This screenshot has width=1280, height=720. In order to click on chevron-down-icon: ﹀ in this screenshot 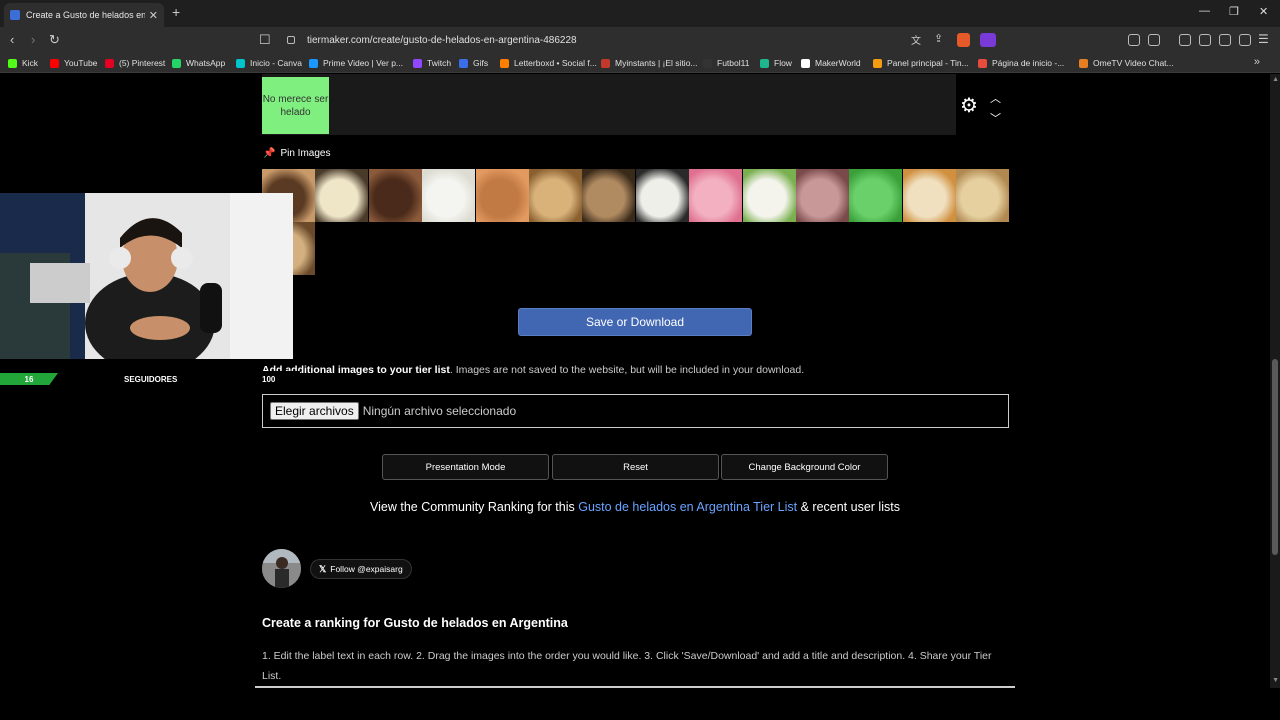, I will do `click(995, 118)`.